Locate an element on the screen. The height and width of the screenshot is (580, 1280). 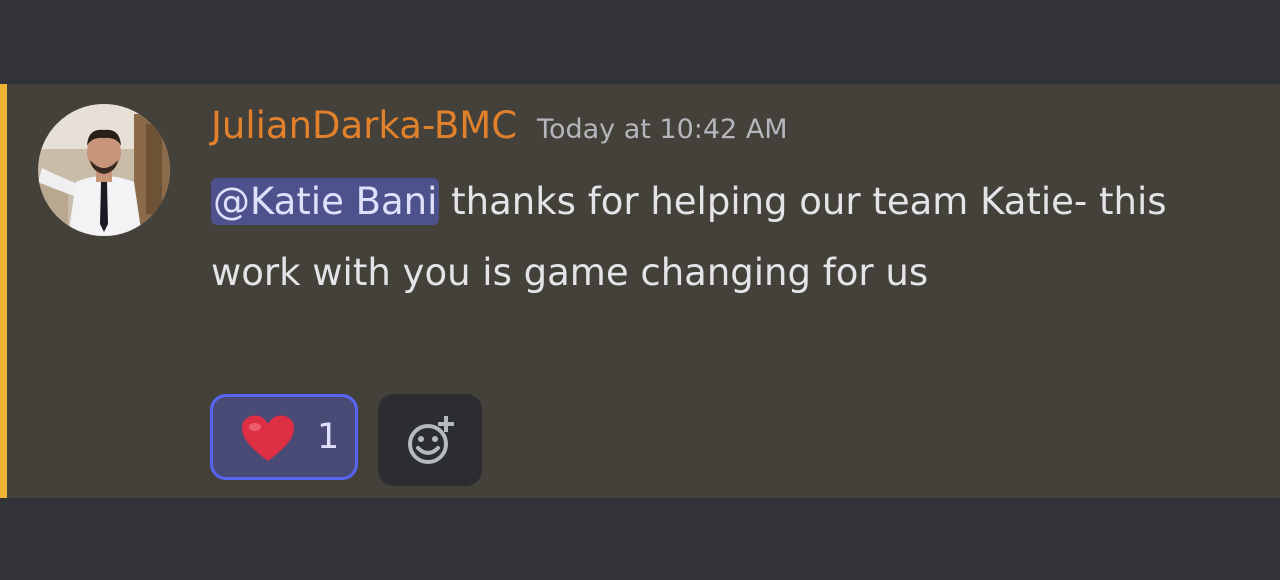
heart-emoji-icon is located at coordinates (268, 441).